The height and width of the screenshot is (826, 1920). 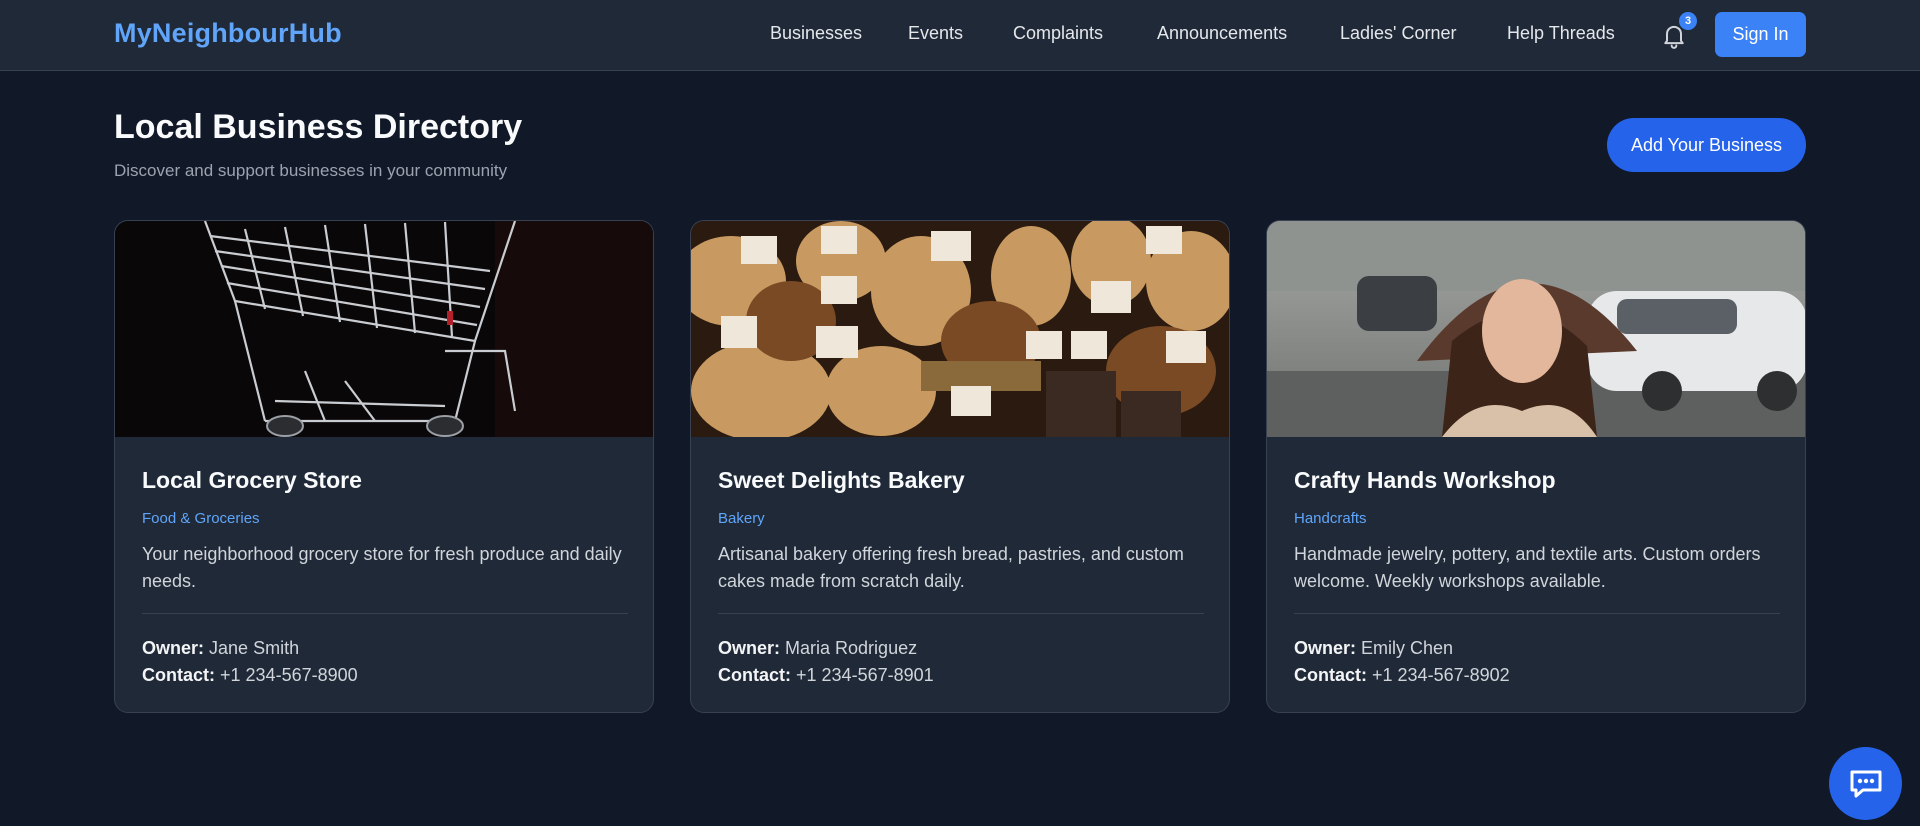 I want to click on business-name: Local Grocery Store, so click(x=252, y=480).